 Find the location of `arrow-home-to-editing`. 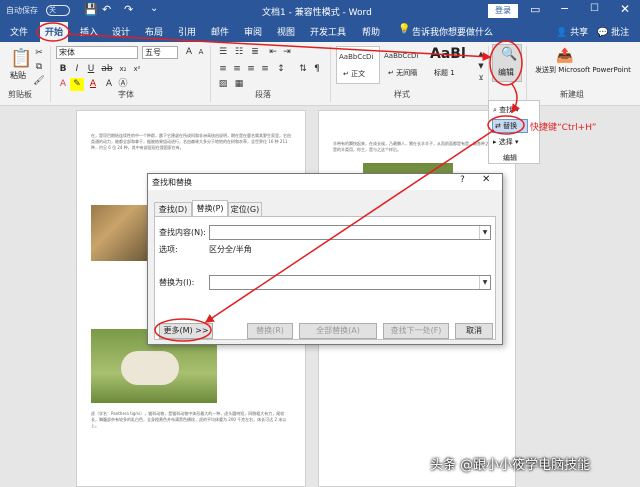

arrow-home-to-editing is located at coordinates (279, 47).